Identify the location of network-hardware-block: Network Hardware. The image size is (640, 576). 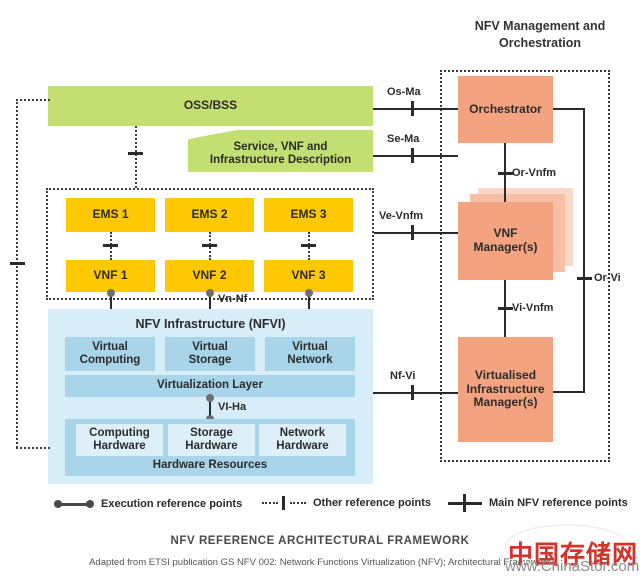
(302, 440).